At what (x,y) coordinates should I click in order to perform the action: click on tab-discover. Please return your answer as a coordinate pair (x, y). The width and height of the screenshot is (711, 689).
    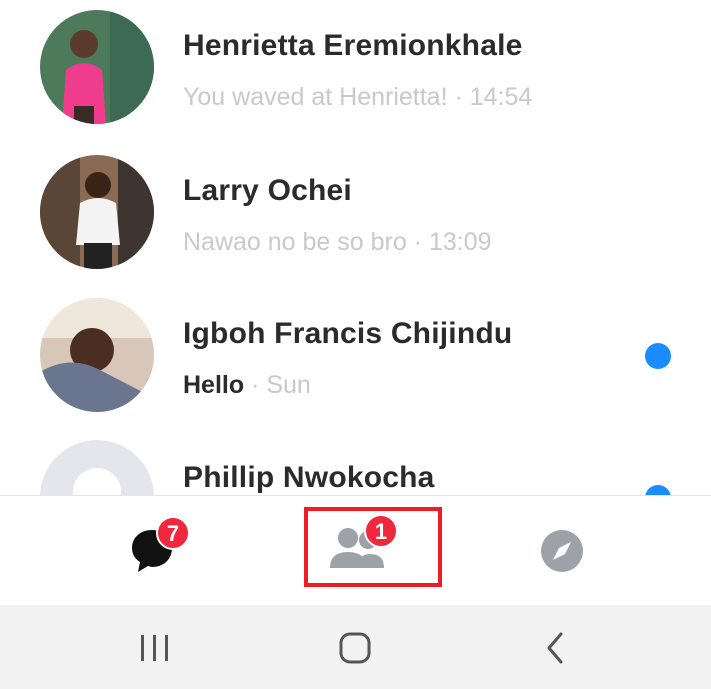
    Looking at the image, I should click on (570, 551).